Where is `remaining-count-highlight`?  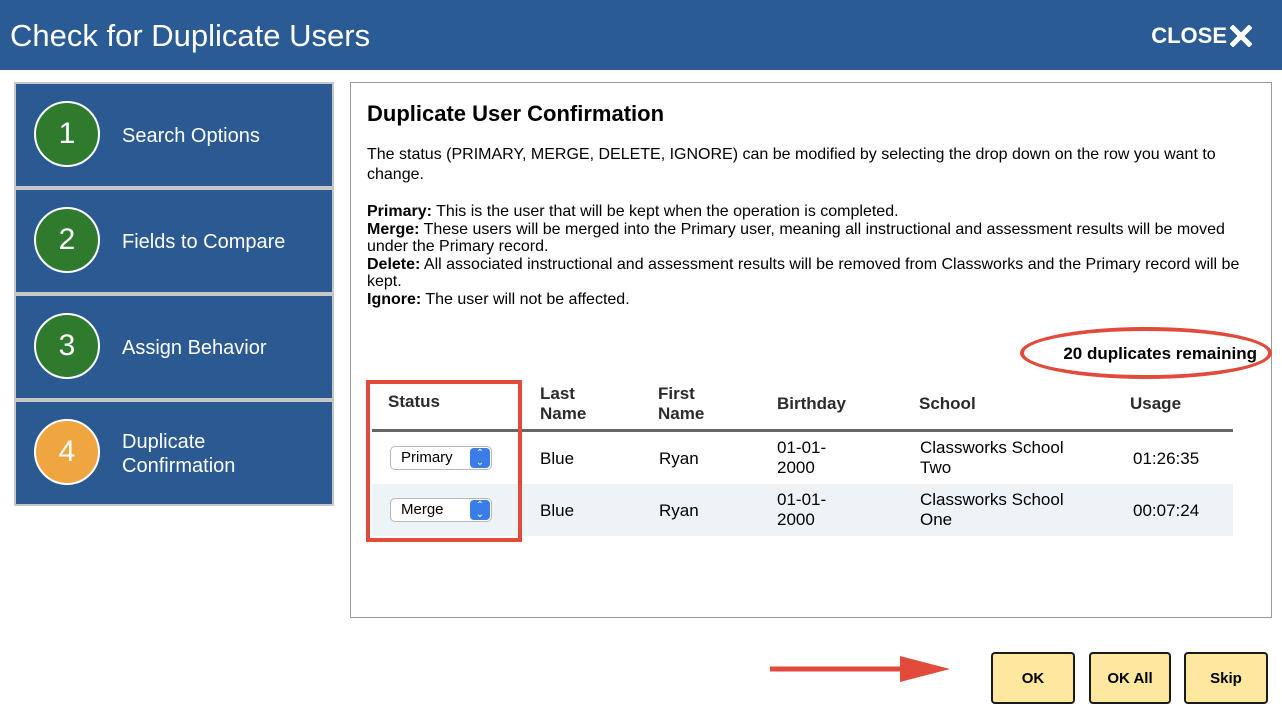
remaining-count-highlight is located at coordinates (1146, 353).